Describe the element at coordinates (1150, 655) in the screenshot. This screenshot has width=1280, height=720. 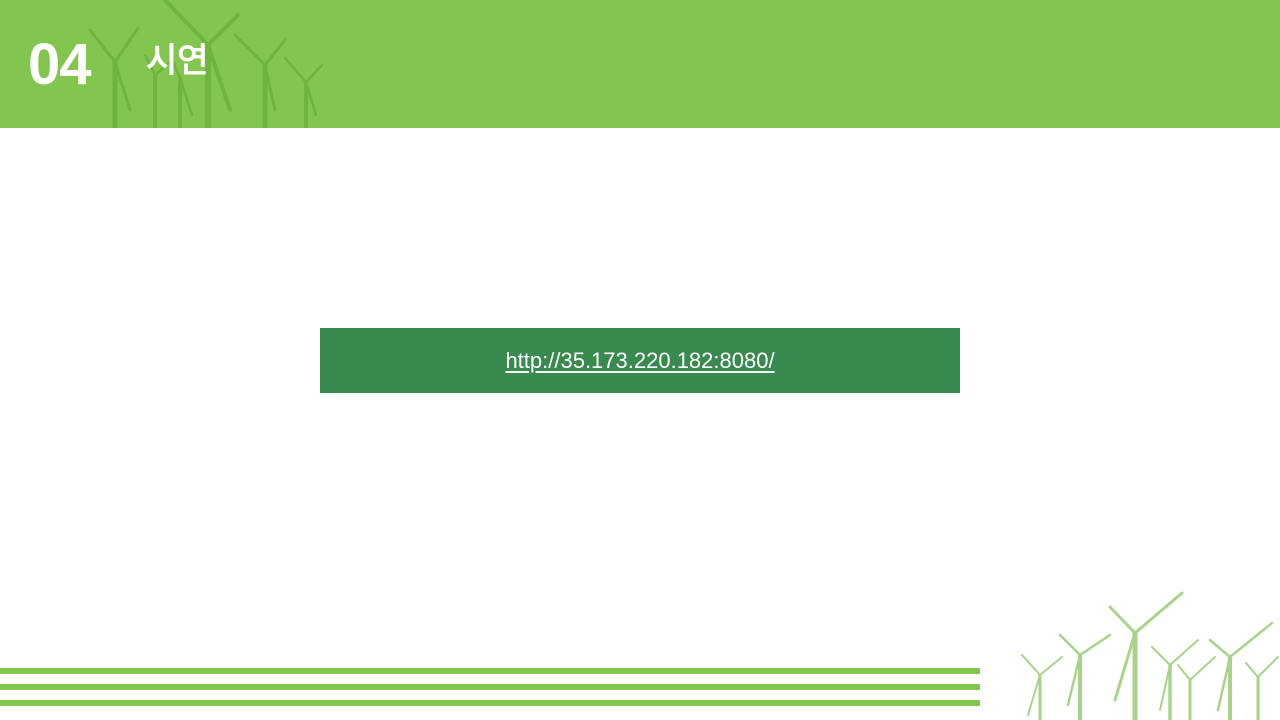
I see `wind-turbines-icon` at that location.